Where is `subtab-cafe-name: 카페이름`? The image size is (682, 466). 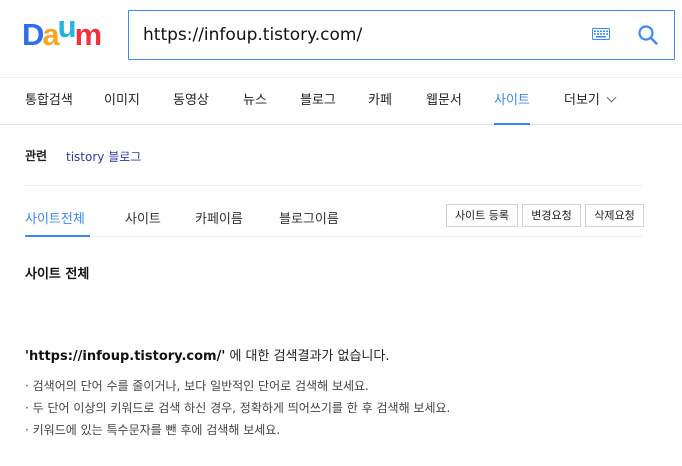
subtab-cafe-name: 카페이름 is located at coordinates (219, 217).